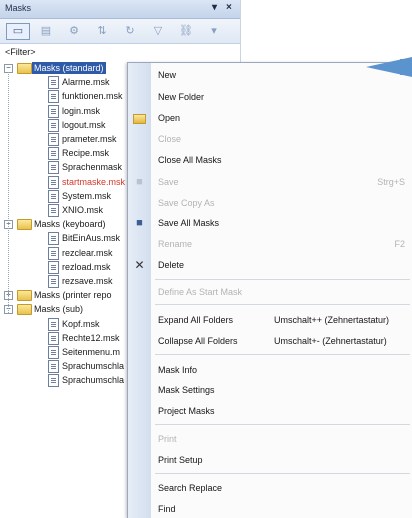  What do you see at coordinates (167, 439) in the screenshot?
I see `menu-item-label: Print` at bounding box center [167, 439].